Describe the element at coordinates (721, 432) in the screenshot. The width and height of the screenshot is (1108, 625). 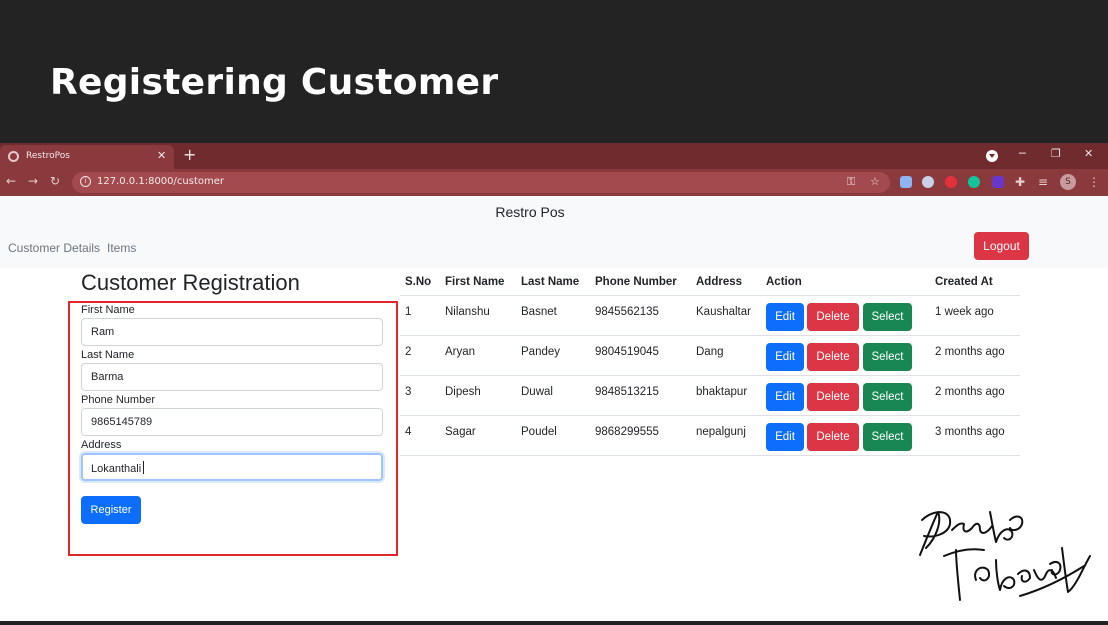
I see `cell-address: nepalgunj` at that location.